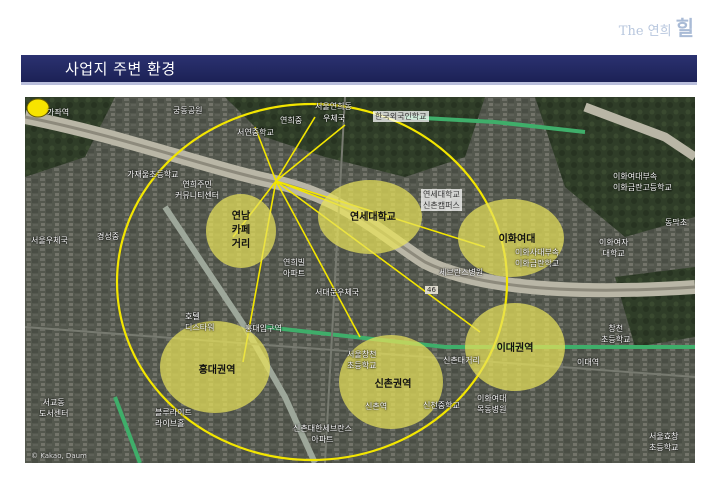 The image size is (720, 497). Describe the element at coordinates (263, 328) in the screenshot. I see `map-label-hongik-station: 홍대입구역` at that location.